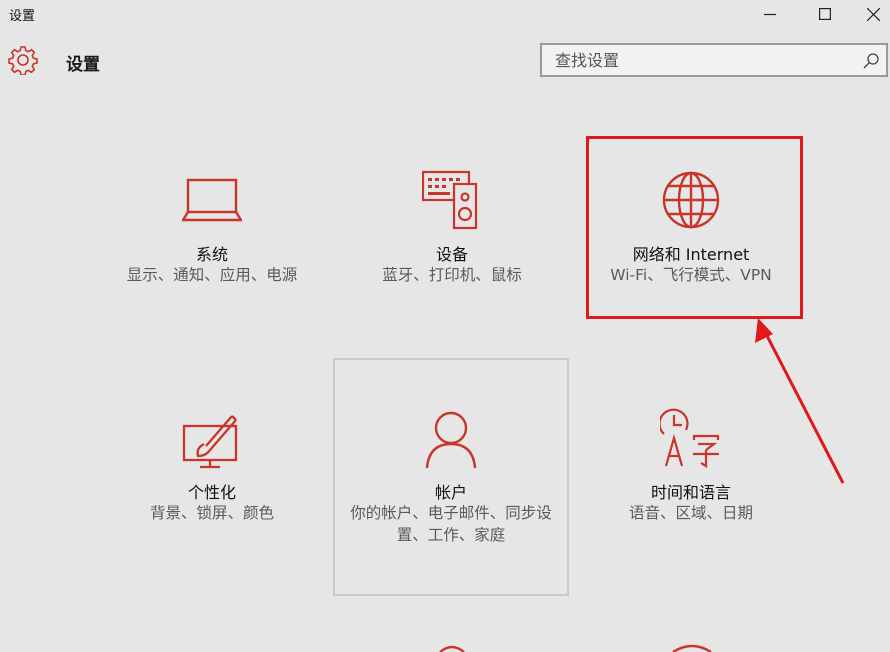  I want to click on title-bar: 设置, so click(445, 14).